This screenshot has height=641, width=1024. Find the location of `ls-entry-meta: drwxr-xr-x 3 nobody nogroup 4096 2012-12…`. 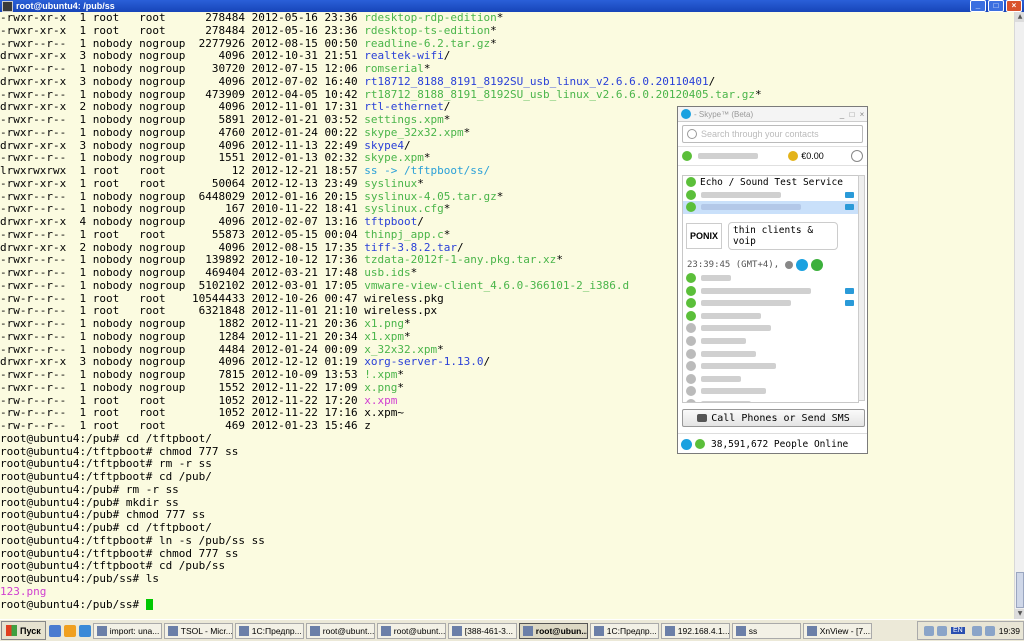

ls-entry-meta: drwxr-xr-x 3 nobody nogroup 4096 2012-12… is located at coordinates (182, 362).